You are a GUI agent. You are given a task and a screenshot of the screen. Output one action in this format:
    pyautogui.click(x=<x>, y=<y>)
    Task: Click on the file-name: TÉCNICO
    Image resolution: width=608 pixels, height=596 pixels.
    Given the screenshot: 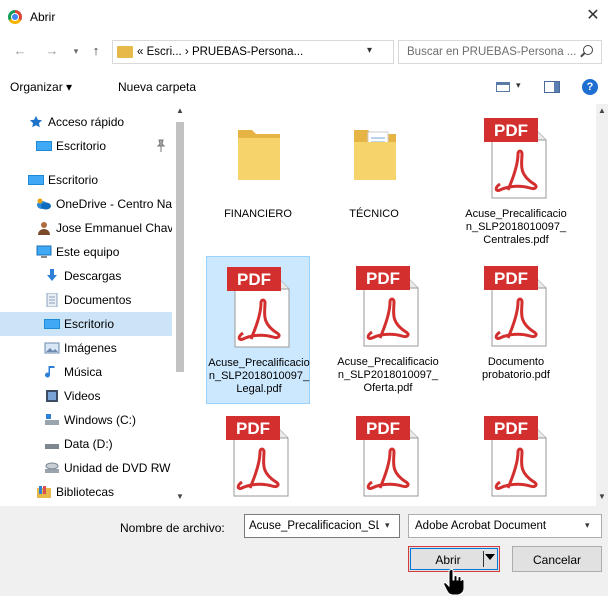 What is the action you would take?
    pyautogui.click(x=374, y=214)
    